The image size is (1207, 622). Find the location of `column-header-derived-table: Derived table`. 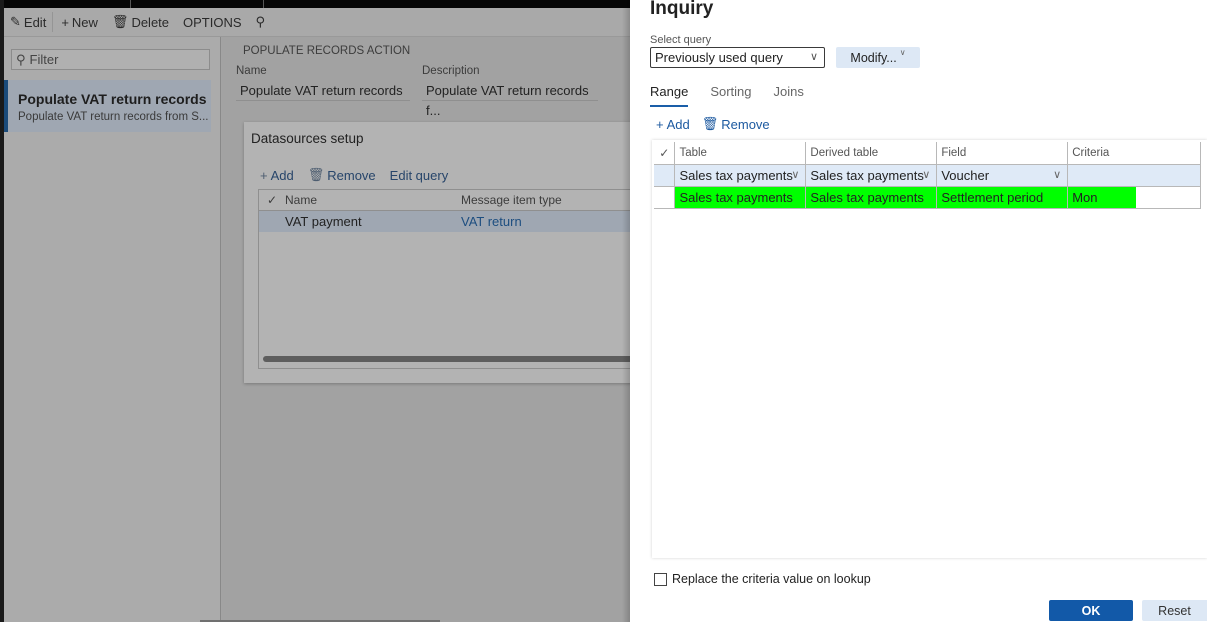

column-header-derived-table: Derived table is located at coordinates (871, 153).